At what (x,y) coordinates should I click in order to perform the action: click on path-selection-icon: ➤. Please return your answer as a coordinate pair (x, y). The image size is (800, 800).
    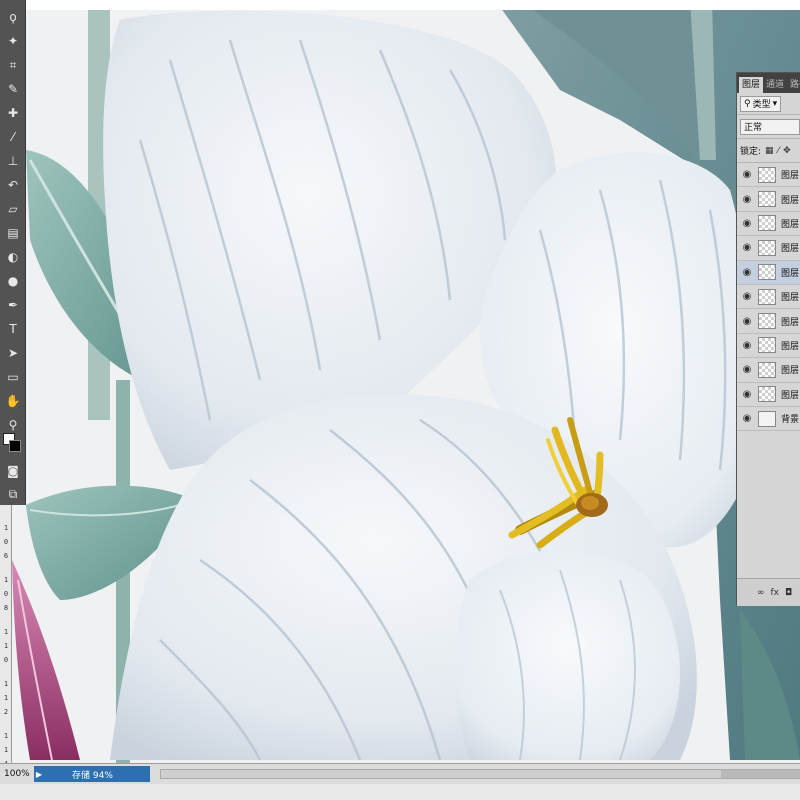
    Looking at the image, I should click on (13, 353).